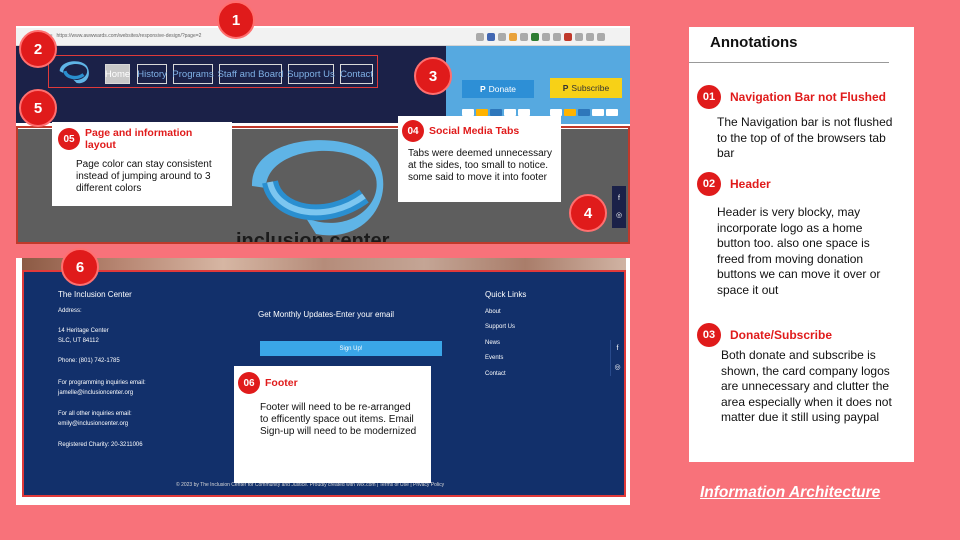 The image size is (960, 540). I want to click on nav-item-home: Home, so click(117, 74).